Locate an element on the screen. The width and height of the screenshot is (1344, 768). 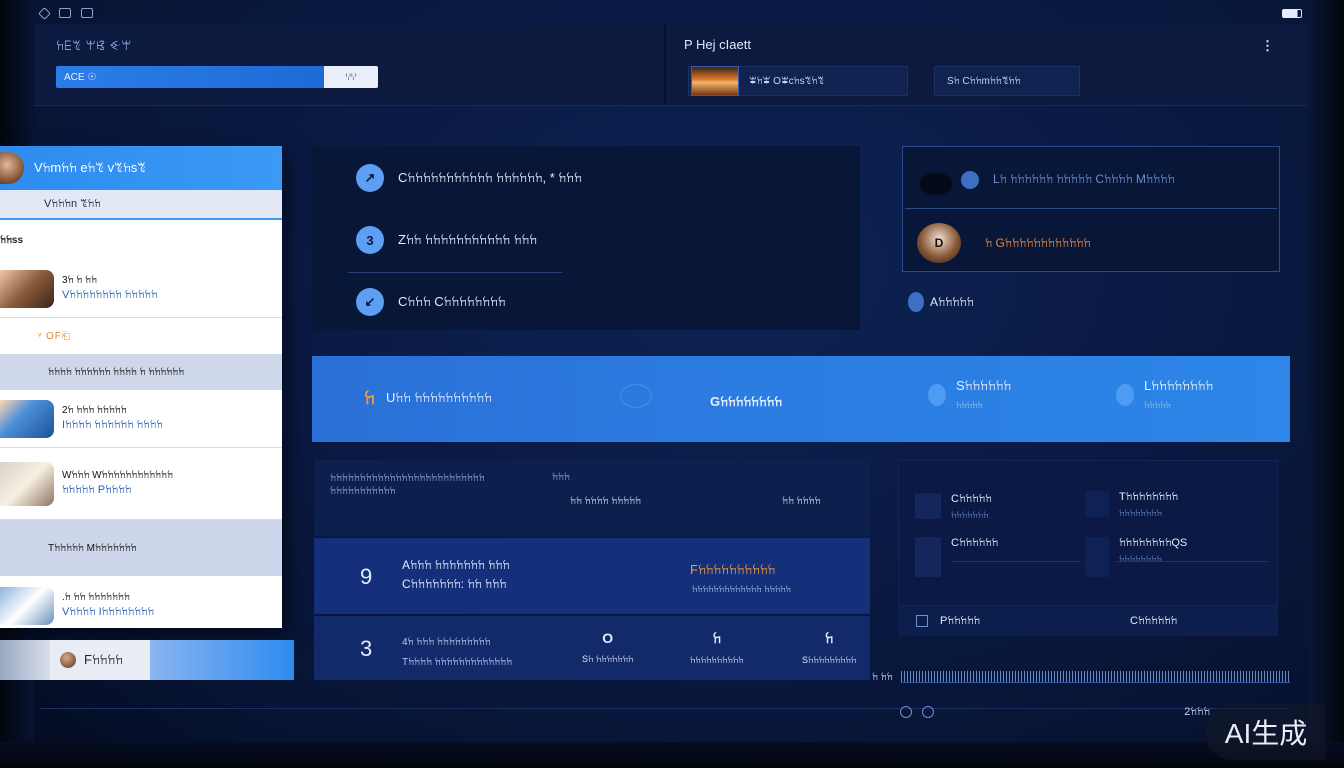
action-item: ↙ Cꖷꖷꖷ Cꖷꖷꖷꖷꖷꖷꖷꖷ is located at coordinates (430, 302).